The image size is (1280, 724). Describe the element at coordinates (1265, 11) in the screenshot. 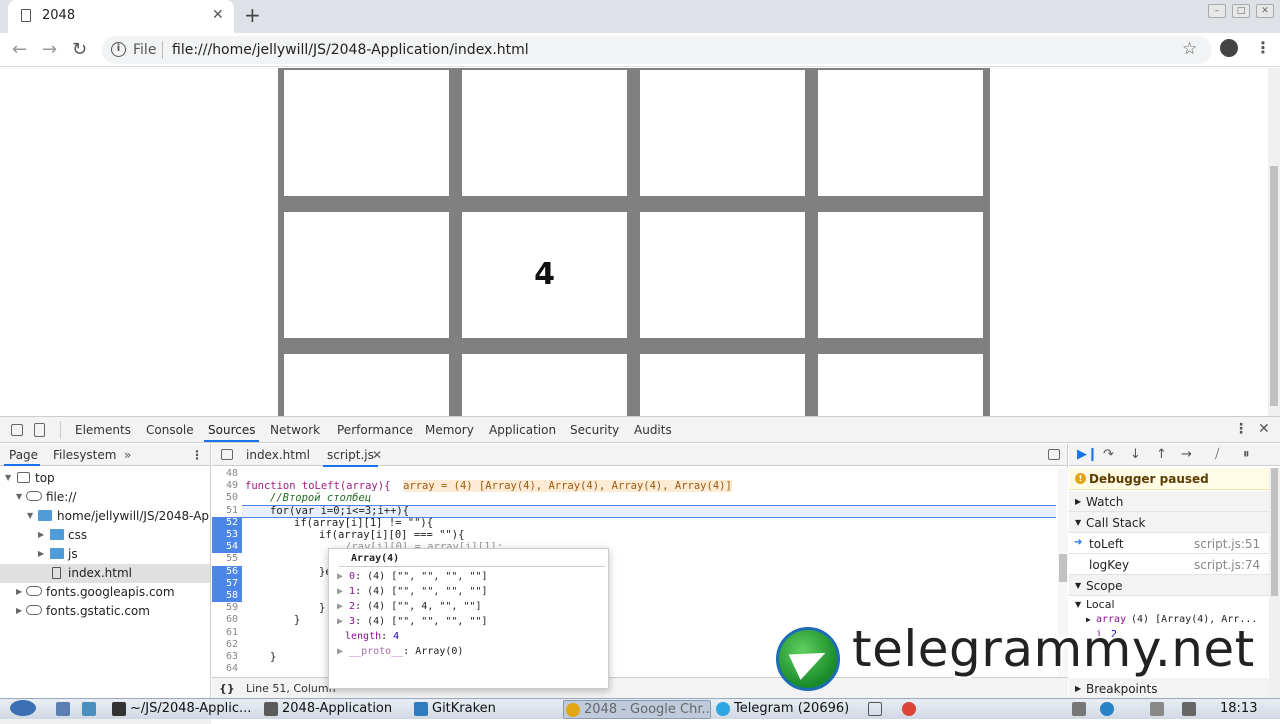

I see `close-window-button: ✕` at that location.